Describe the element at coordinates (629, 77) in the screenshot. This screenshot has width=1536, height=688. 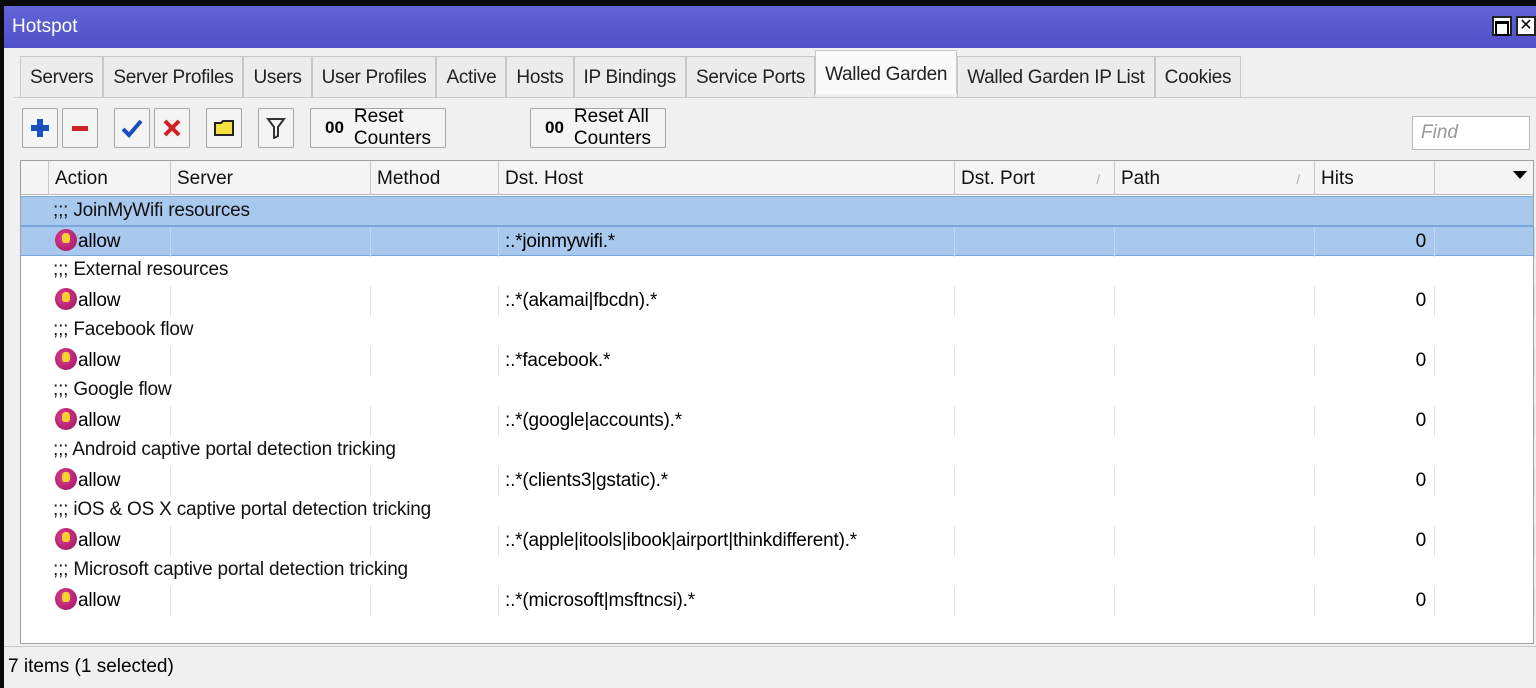
I see `tab-ip-bindings: IP Bindings` at that location.